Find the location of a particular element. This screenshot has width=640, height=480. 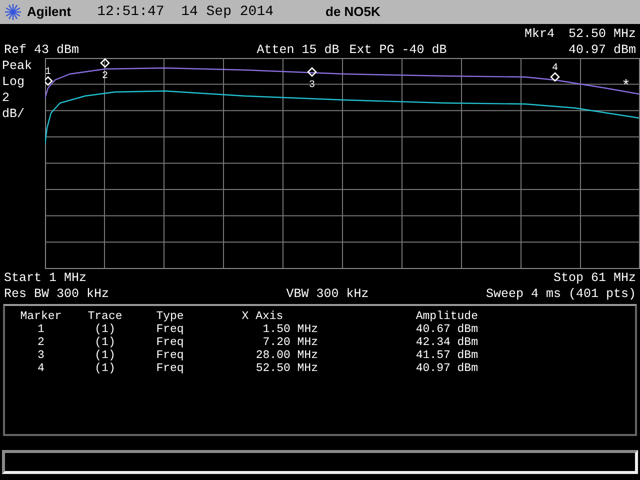

video-bandwidth: VBW 300 kHz is located at coordinates (327, 294).